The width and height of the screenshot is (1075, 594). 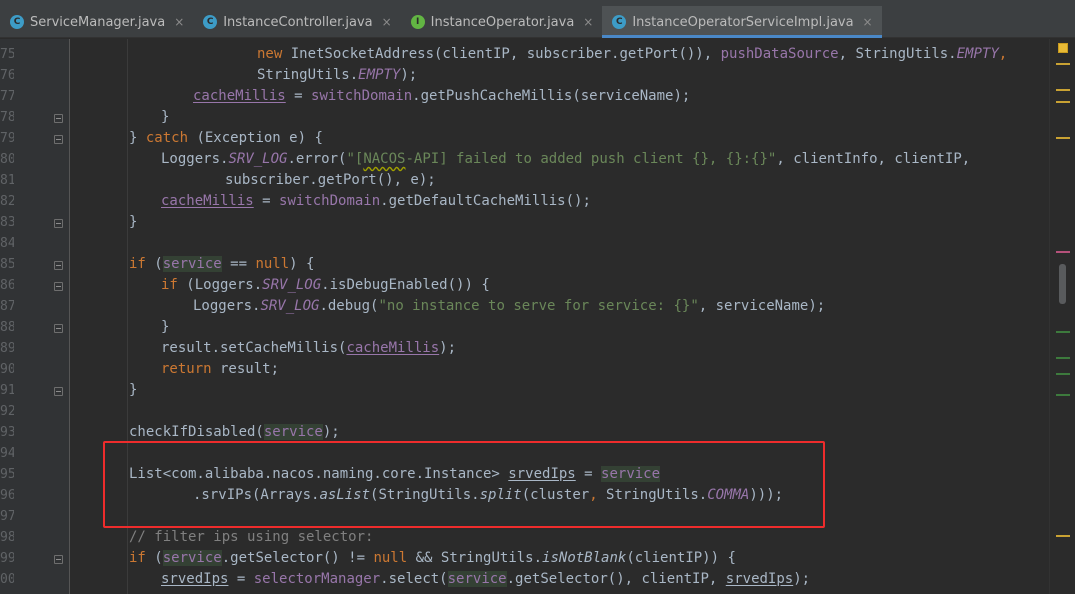 I want to click on editor-scrollbar, so click(x=1062, y=316).